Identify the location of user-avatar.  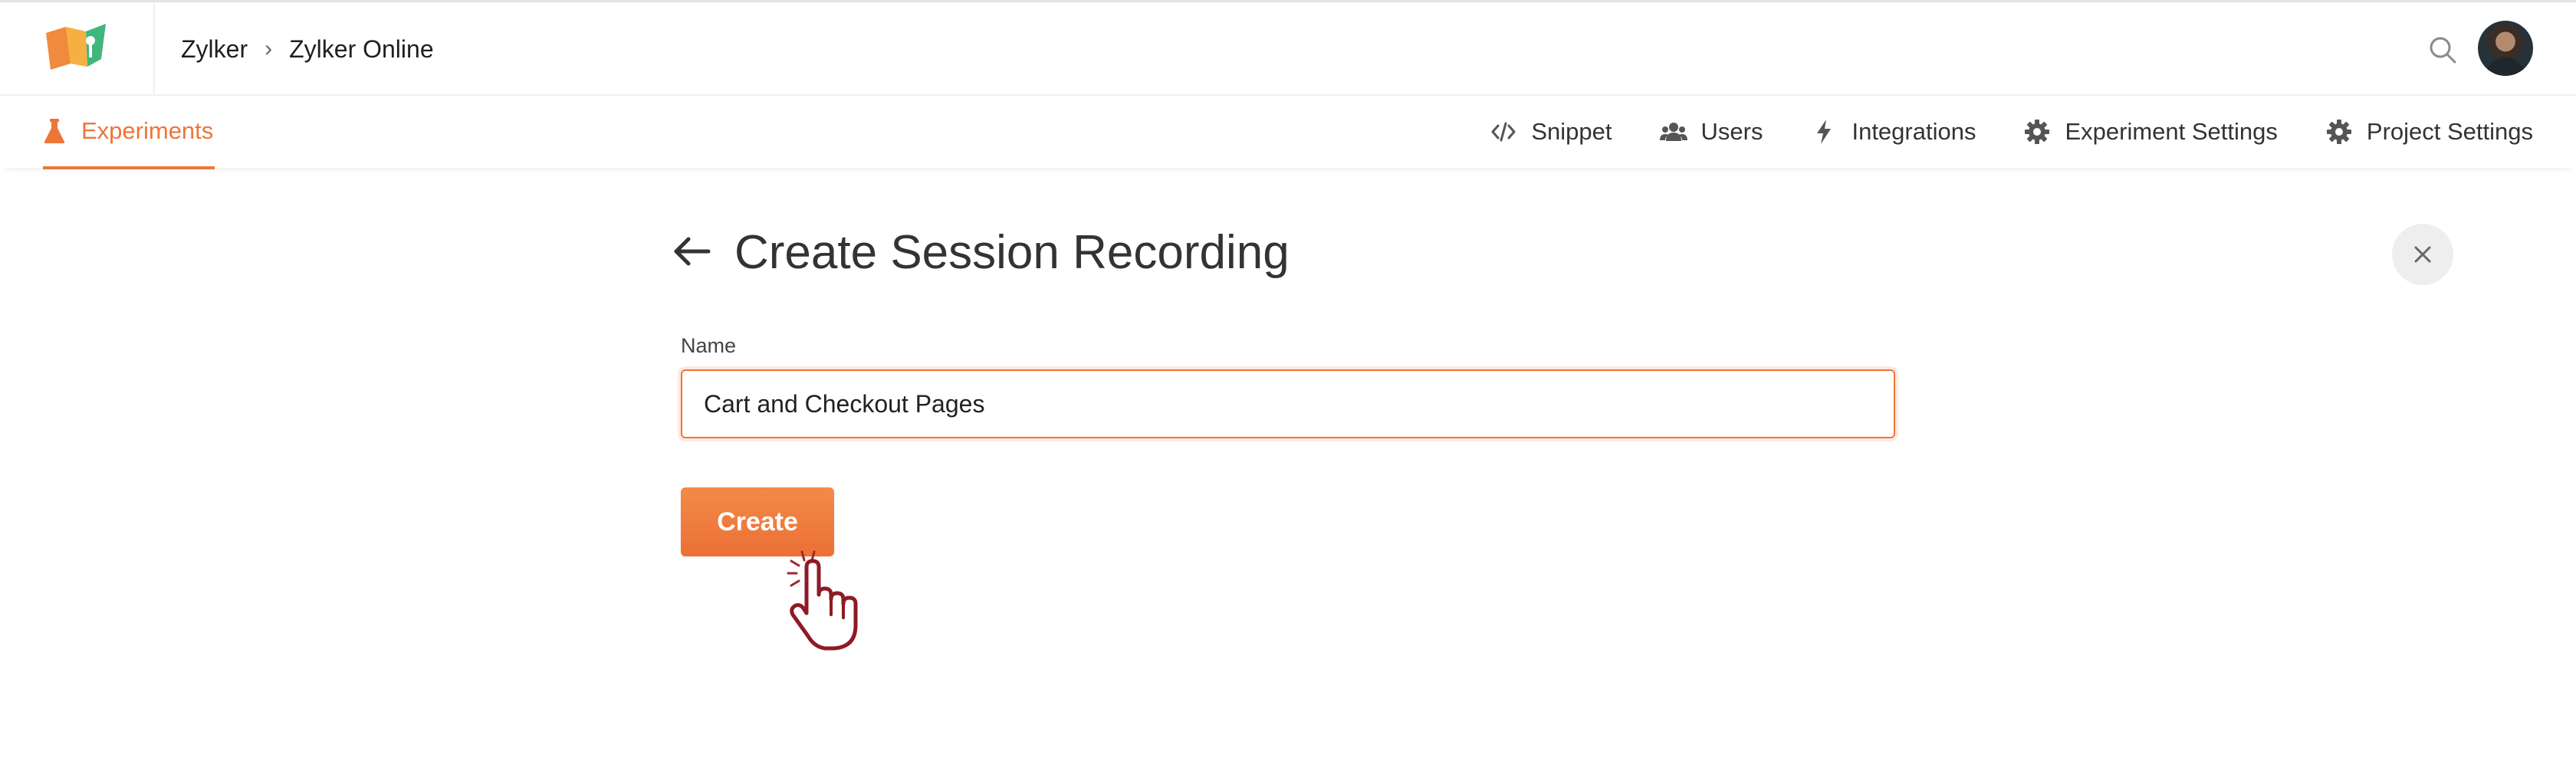
(2505, 48).